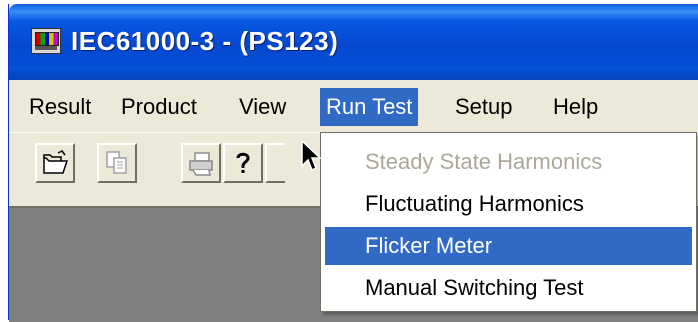 The image size is (698, 322). What do you see at coordinates (311, 156) in the screenshot?
I see `mouse-pointer-icon` at bounding box center [311, 156].